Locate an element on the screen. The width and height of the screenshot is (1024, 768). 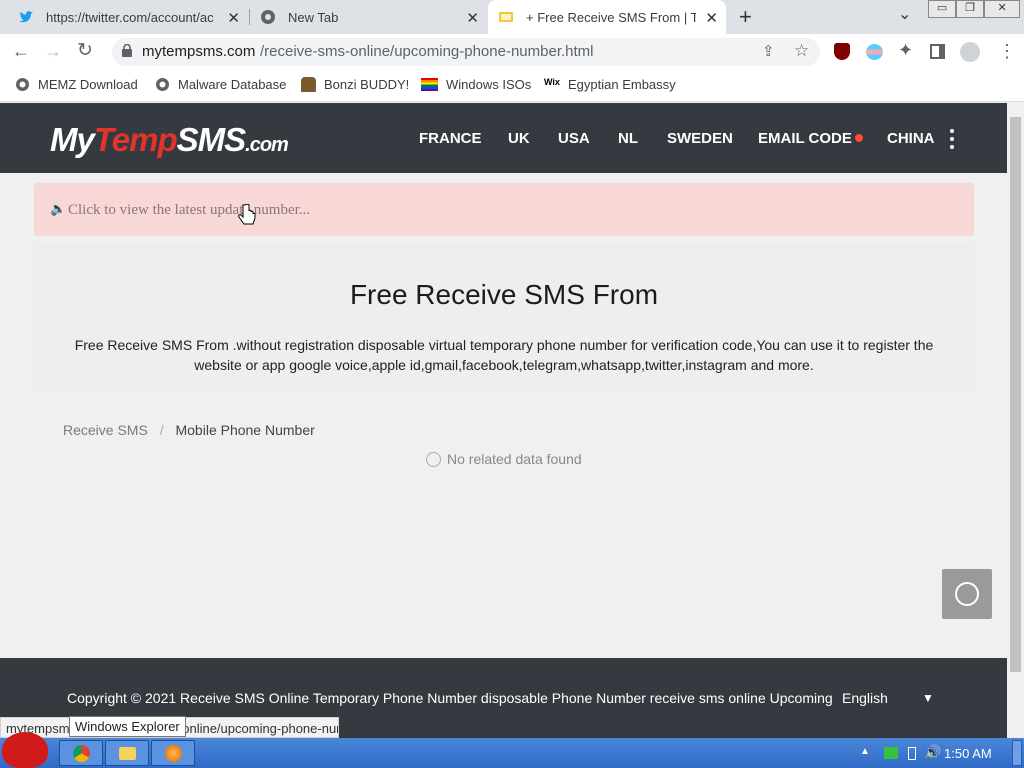
side-panel-icon is located at coordinates (937, 51).